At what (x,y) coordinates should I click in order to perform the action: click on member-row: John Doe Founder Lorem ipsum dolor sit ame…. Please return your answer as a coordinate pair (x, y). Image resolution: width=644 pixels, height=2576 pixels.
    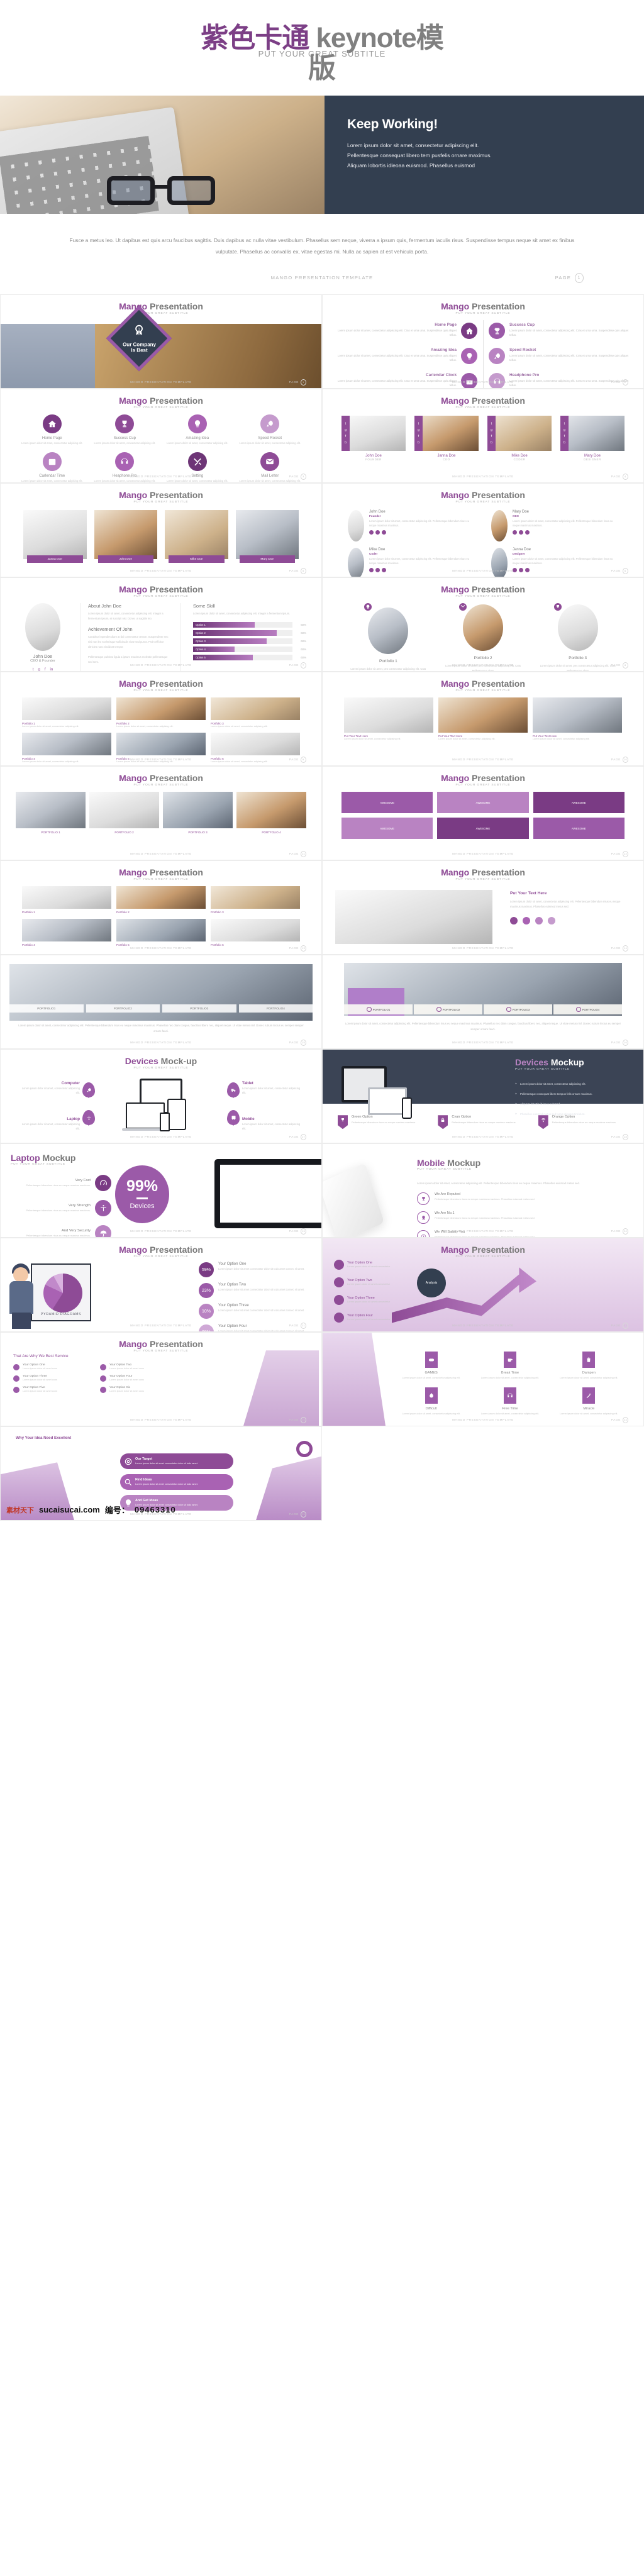
    Looking at the image, I should click on (411, 526).